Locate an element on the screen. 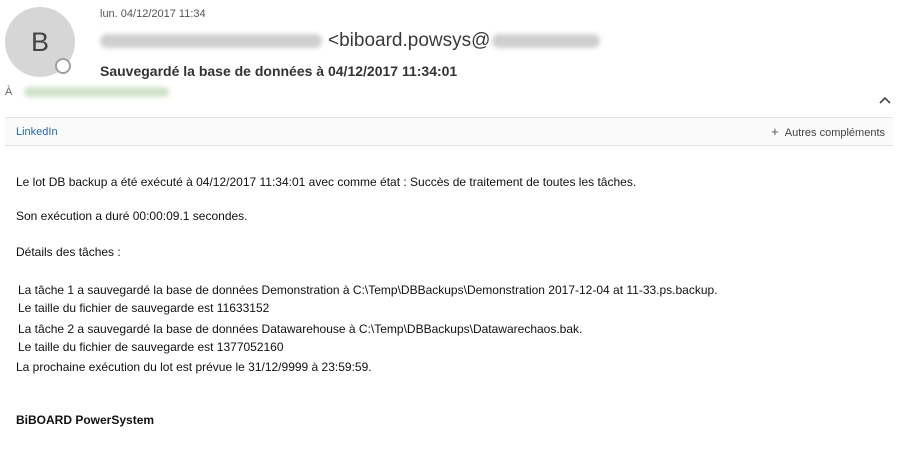 Image resolution: width=900 pixels, height=462 pixels. body-line-details-heading: Détails des tâches : is located at coordinates (68, 252).